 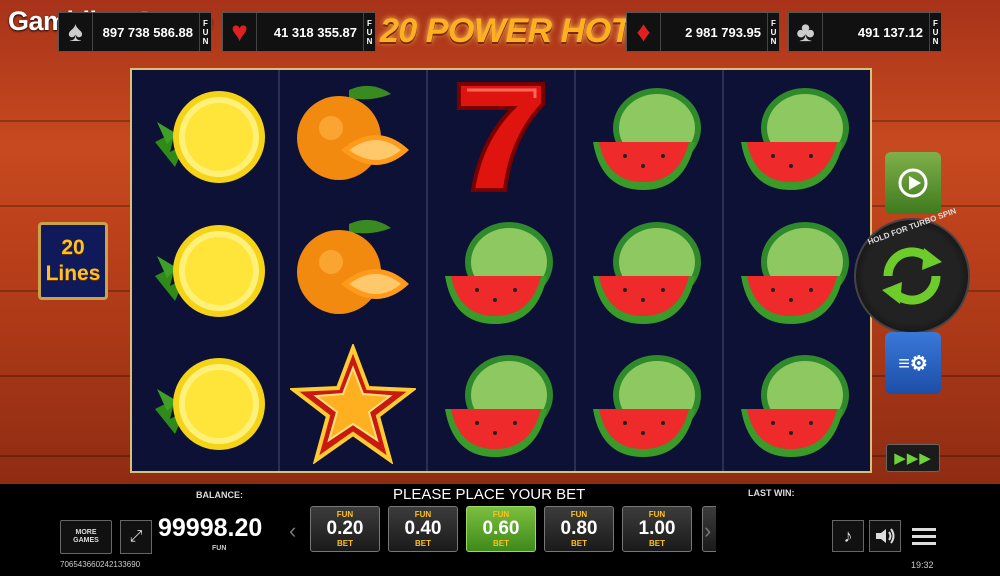 I want to click on jackpot-value: 897 738 586.88, so click(x=147, y=32).